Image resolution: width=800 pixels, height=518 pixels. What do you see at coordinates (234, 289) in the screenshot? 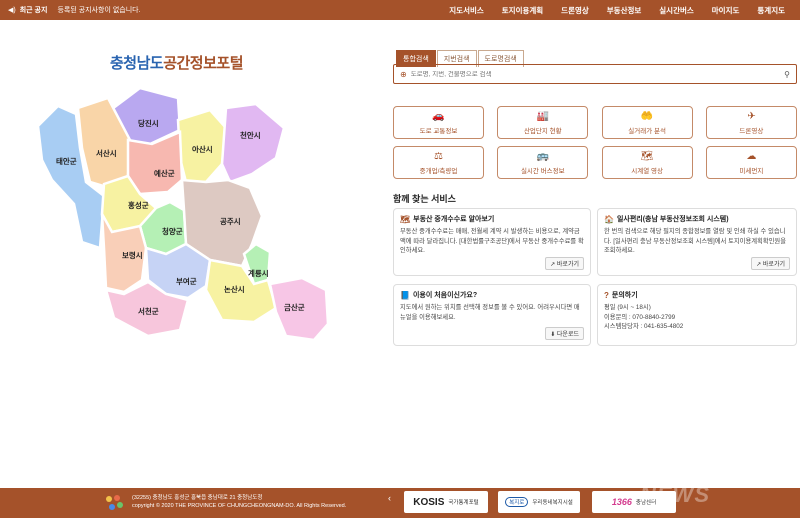
I see `map-region-label: 논산시` at bounding box center [234, 289].